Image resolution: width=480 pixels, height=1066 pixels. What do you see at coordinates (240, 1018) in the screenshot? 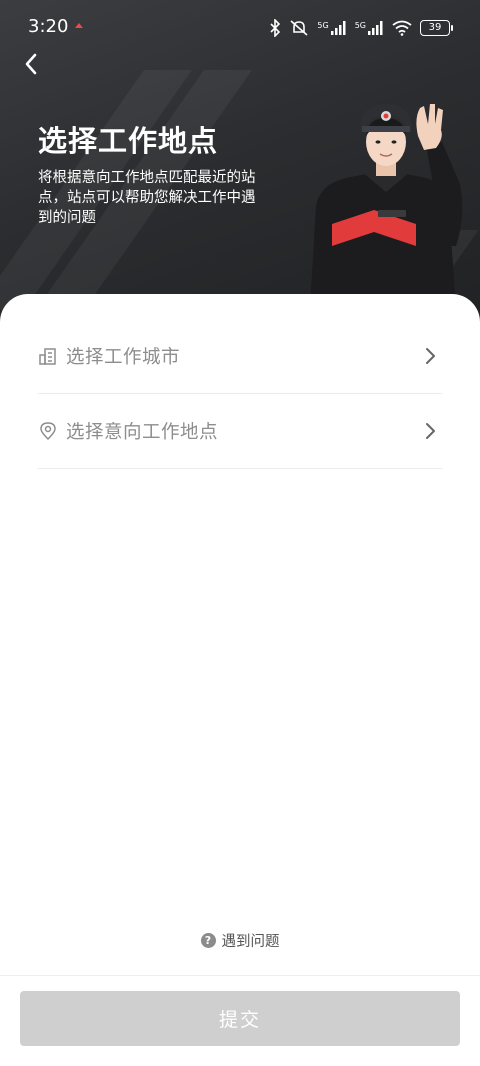
I see `submit-button: 提交` at bounding box center [240, 1018].